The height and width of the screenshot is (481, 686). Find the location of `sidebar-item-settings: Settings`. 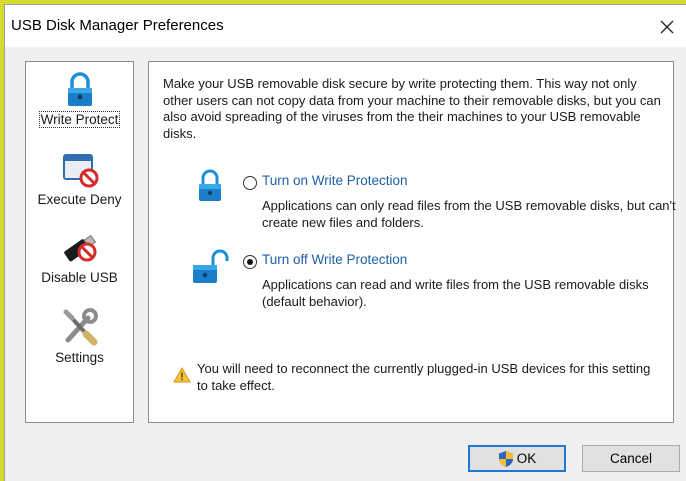

sidebar-item-settings: Settings is located at coordinates (79, 336).